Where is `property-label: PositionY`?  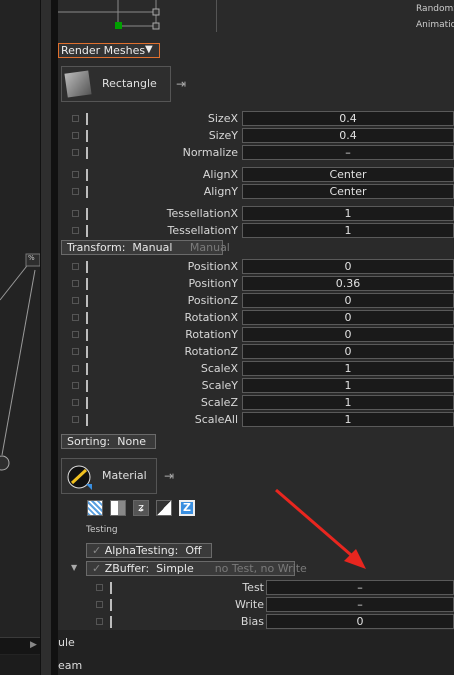 property-label: PositionY is located at coordinates (213, 283).